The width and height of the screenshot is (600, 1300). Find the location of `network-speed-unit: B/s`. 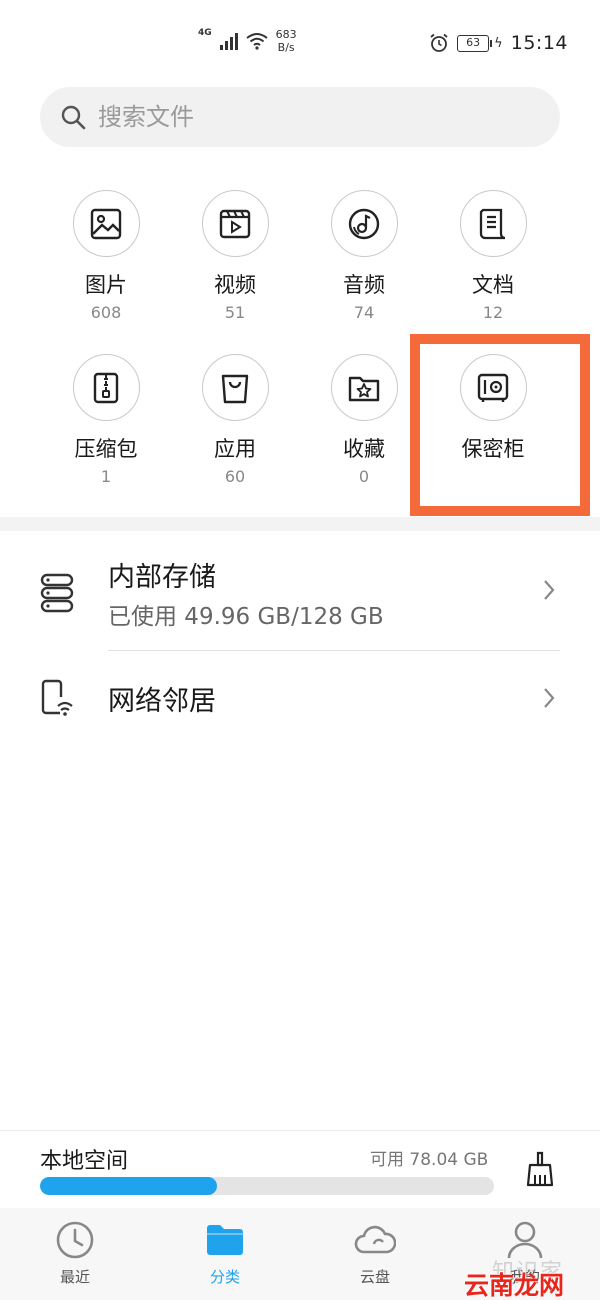

network-speed-unit: B/s is located at coordinates (286, 47).